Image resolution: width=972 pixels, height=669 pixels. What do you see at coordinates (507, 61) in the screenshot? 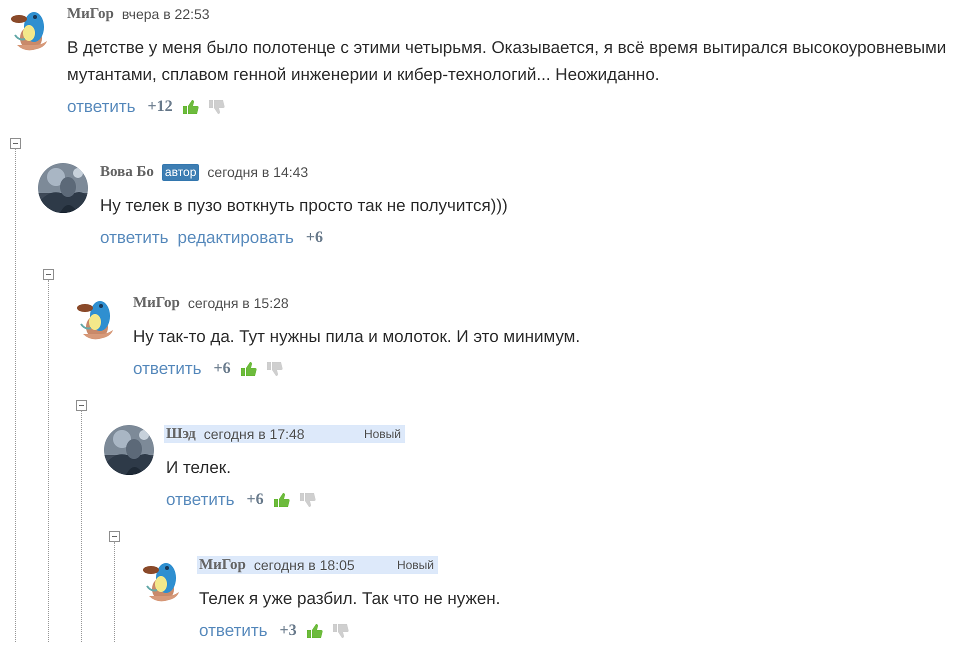
I see `comment-text: В детстве у меня было полотенце с этими четырьмя. Оказывается, я всё время вытирался высокоуровневыми мутантами, сплавом генной инженерии и кибер-технологий... Неожиданно.` at bounding box center [507, 61].